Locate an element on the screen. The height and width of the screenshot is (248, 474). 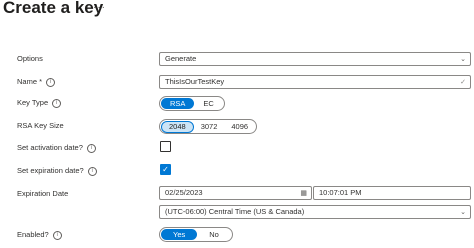
key-type-label: Key Type i is located at coordinates (39, 103).